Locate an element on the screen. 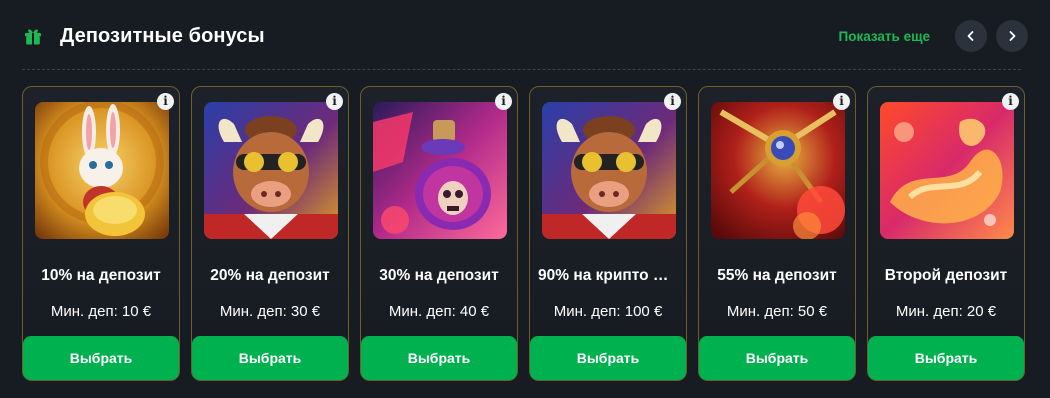 The width and height of the screenshot is (1050, 398). next-button is located at coordinates (1012, 36).